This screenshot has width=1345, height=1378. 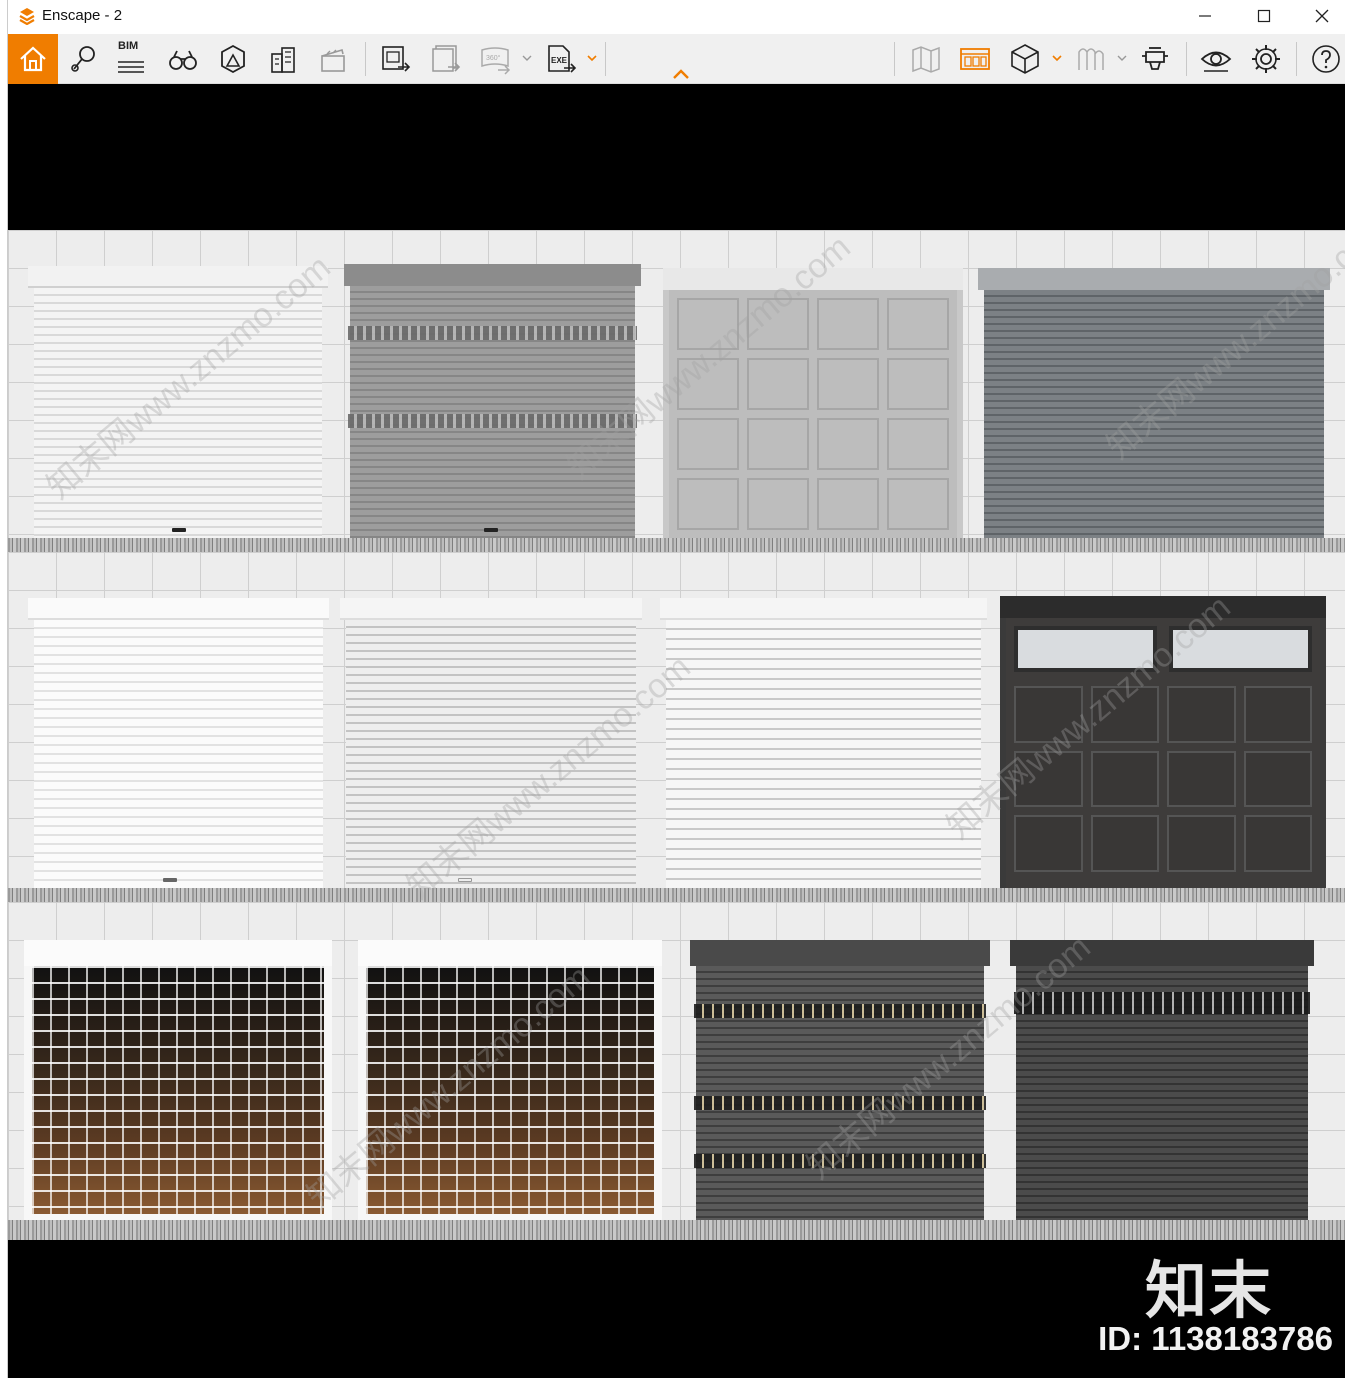 I want to click on enscape-logo-icon, so click(x=27, y=16).